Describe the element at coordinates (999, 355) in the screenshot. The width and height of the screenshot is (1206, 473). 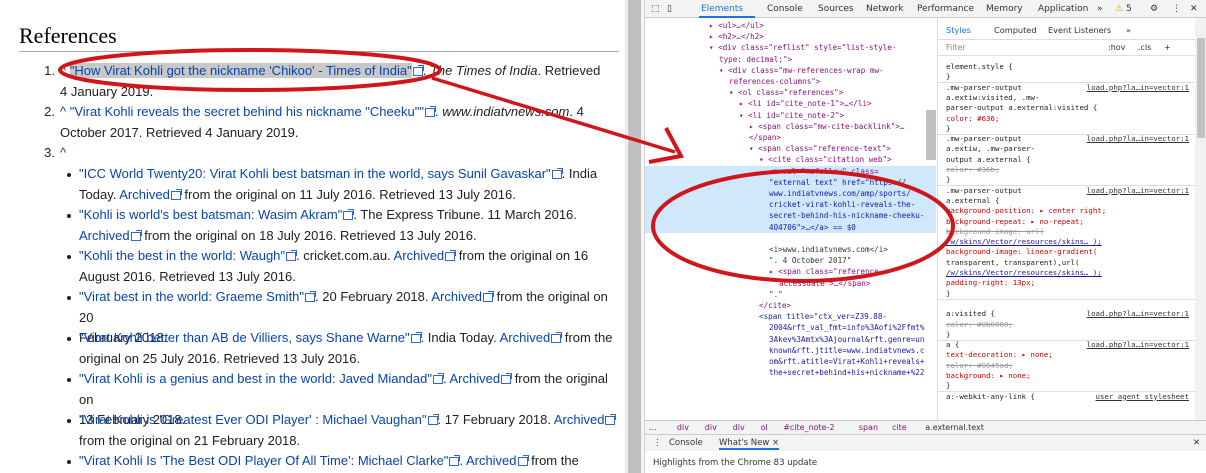
I see `css-property-line: text-decoration: ▸ none;` at that location.